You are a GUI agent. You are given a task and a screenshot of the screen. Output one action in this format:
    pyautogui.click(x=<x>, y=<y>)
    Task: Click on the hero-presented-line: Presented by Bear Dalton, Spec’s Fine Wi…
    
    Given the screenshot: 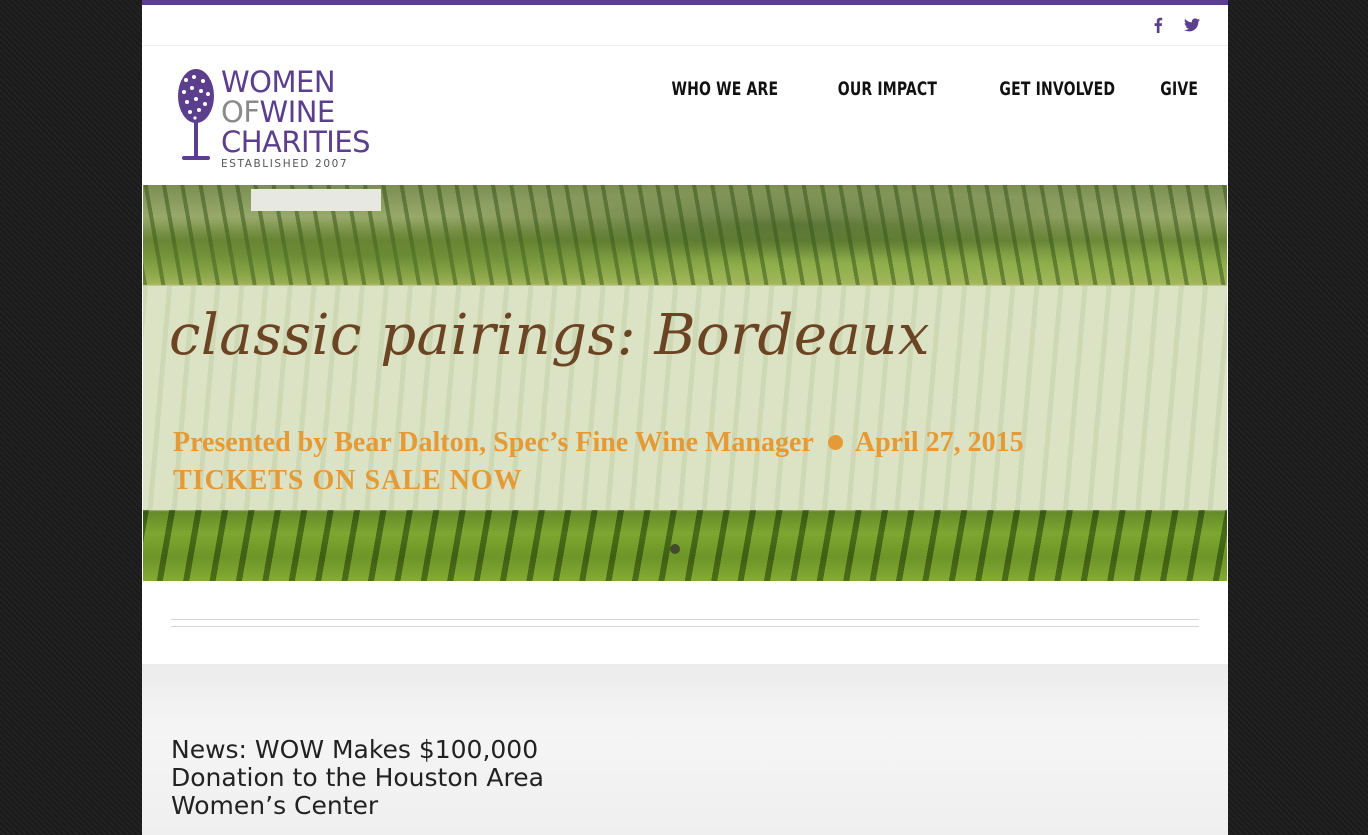 What is the action you would take?
    pyautogui.click(x=598, y=443)
    